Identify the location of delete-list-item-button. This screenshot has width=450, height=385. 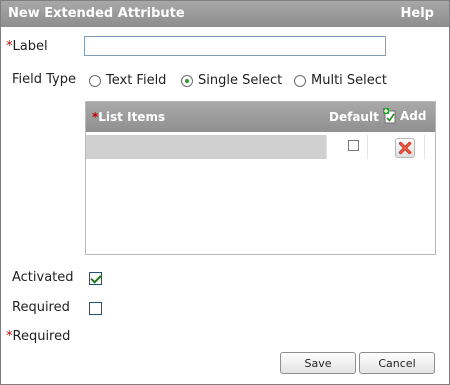
(405, 148).